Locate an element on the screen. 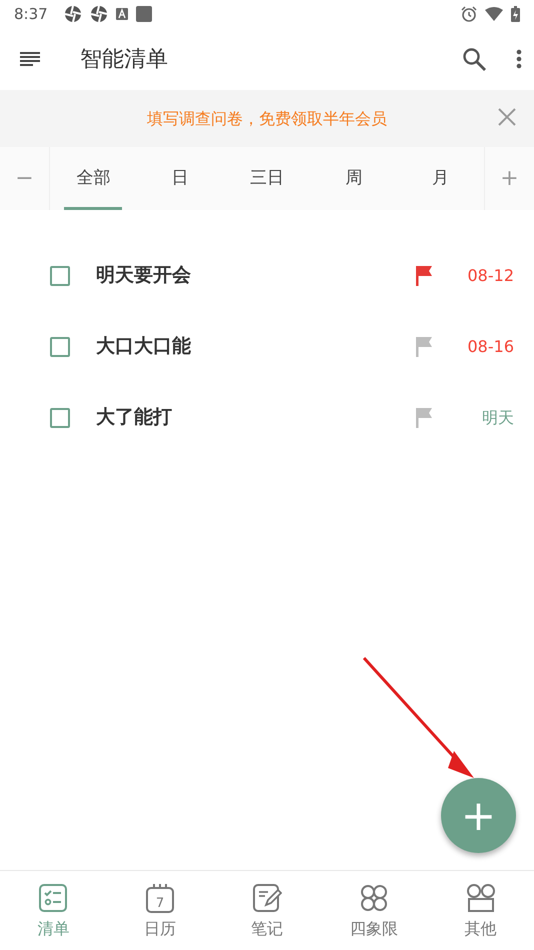 This screenshot has height=950, width=534. alarm-icon is located at coordinates (469, 14).